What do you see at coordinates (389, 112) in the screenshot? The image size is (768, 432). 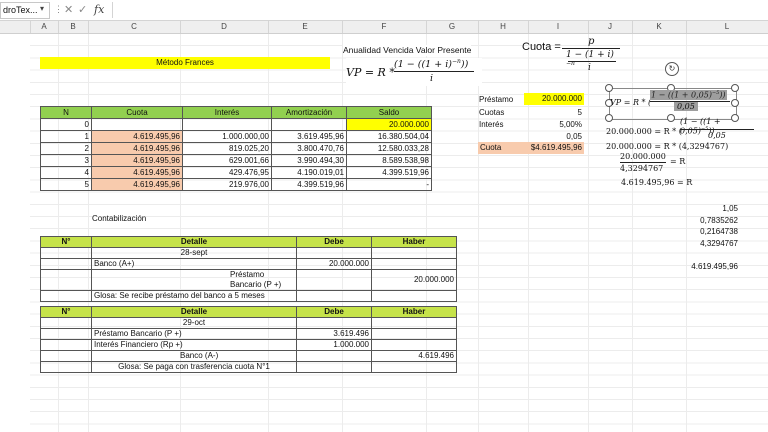 I see `header-saldo: Saldo` at bounding box center [389, 112].